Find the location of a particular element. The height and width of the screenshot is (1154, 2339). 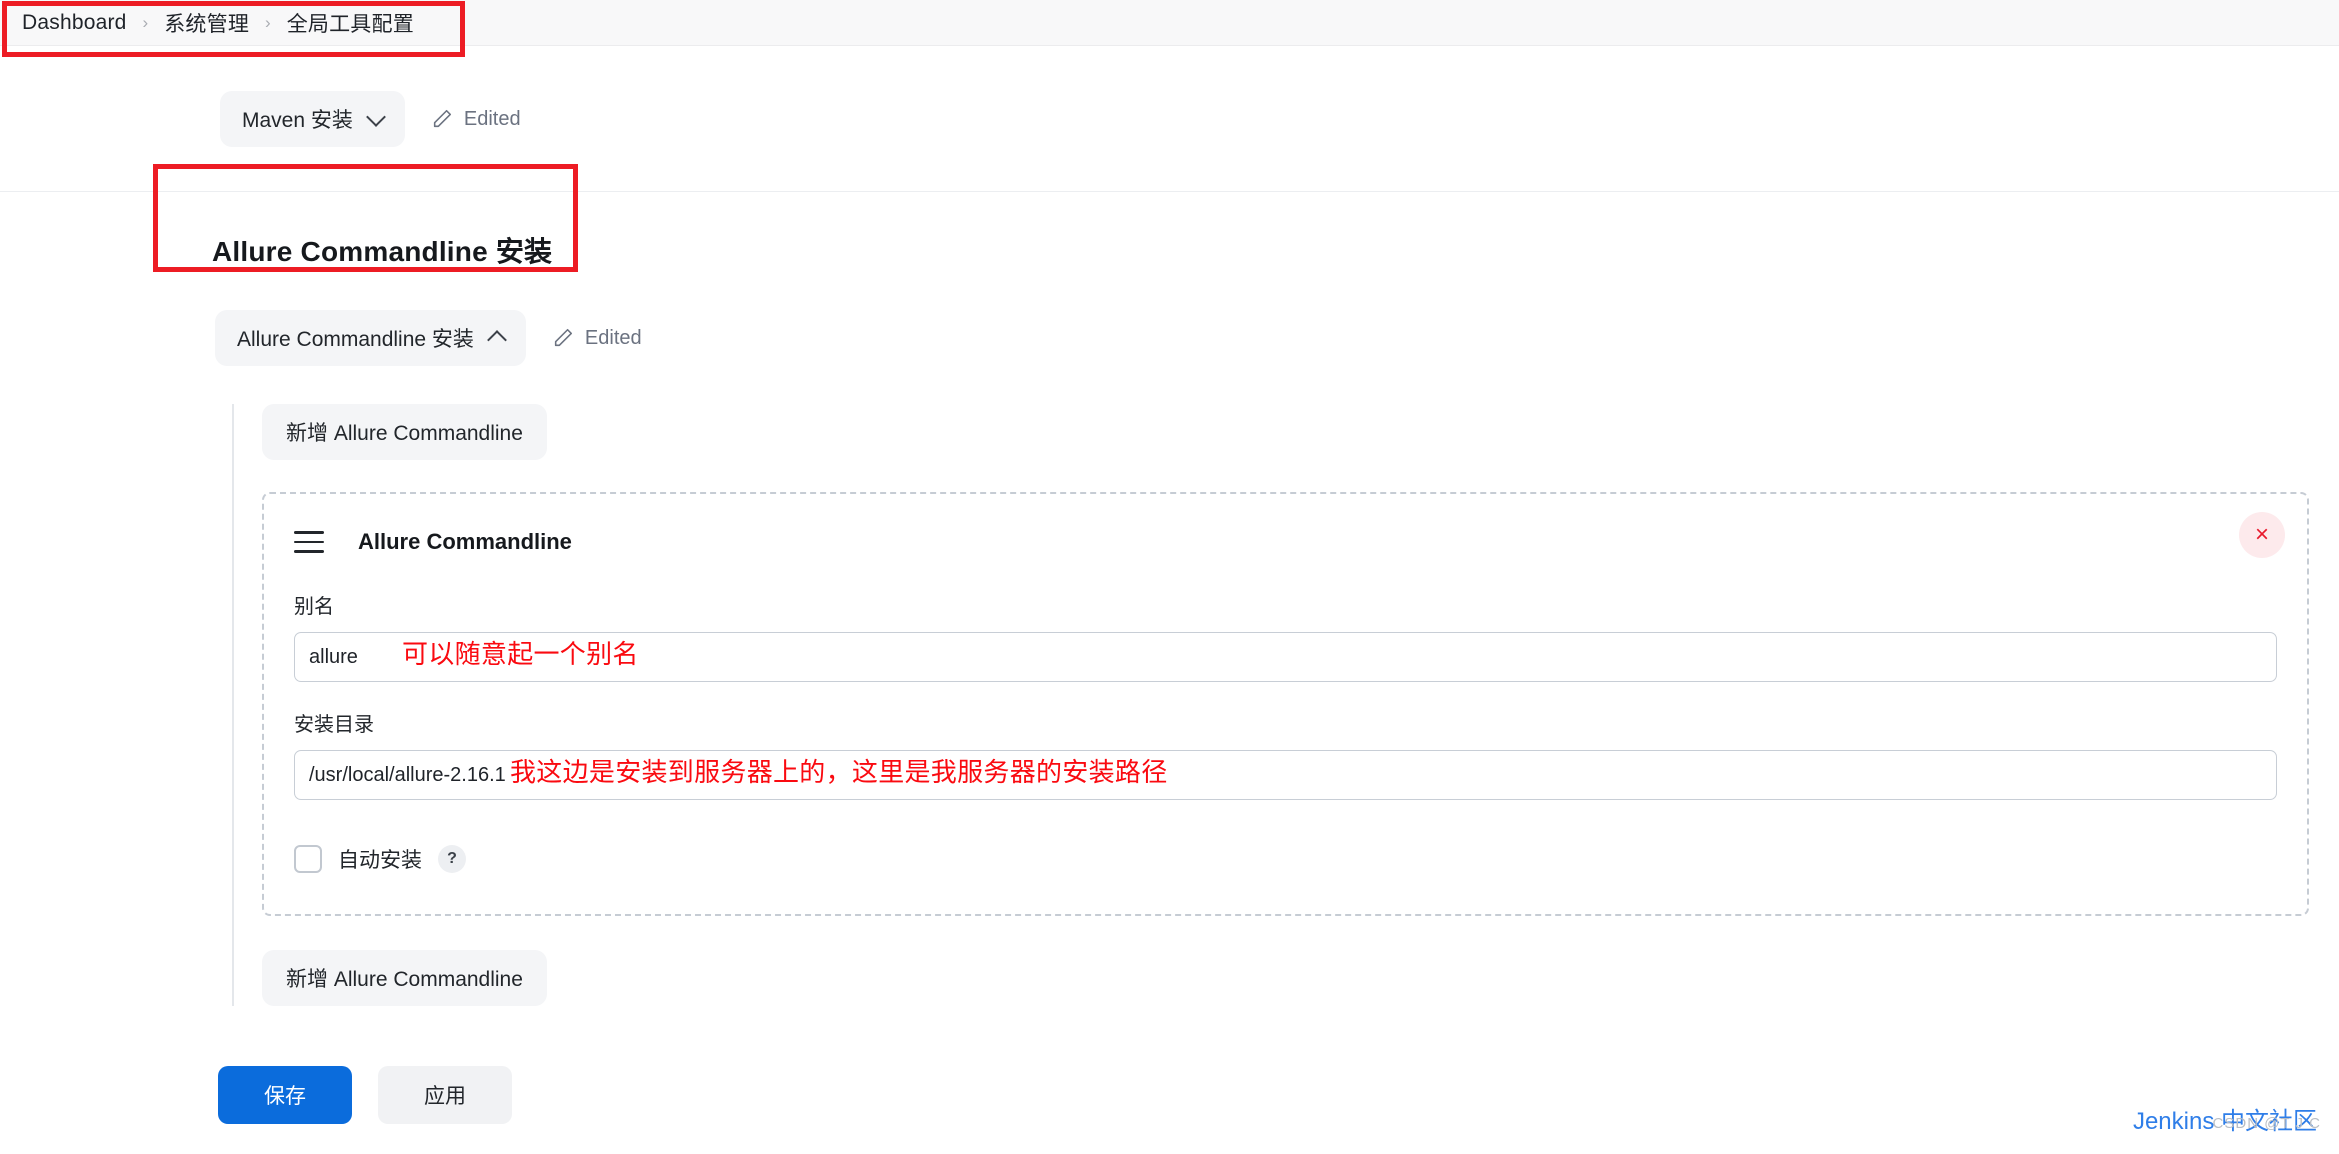

auto-install-label: 自动安装 is located at coordinates (380, 860).